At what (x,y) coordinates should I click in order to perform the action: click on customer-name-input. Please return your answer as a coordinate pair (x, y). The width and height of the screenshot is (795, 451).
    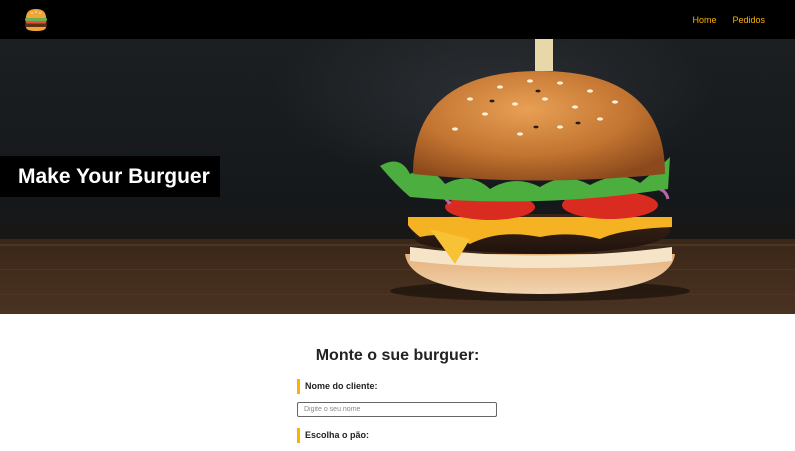
    Looking at the image, I should click on (397, 409).